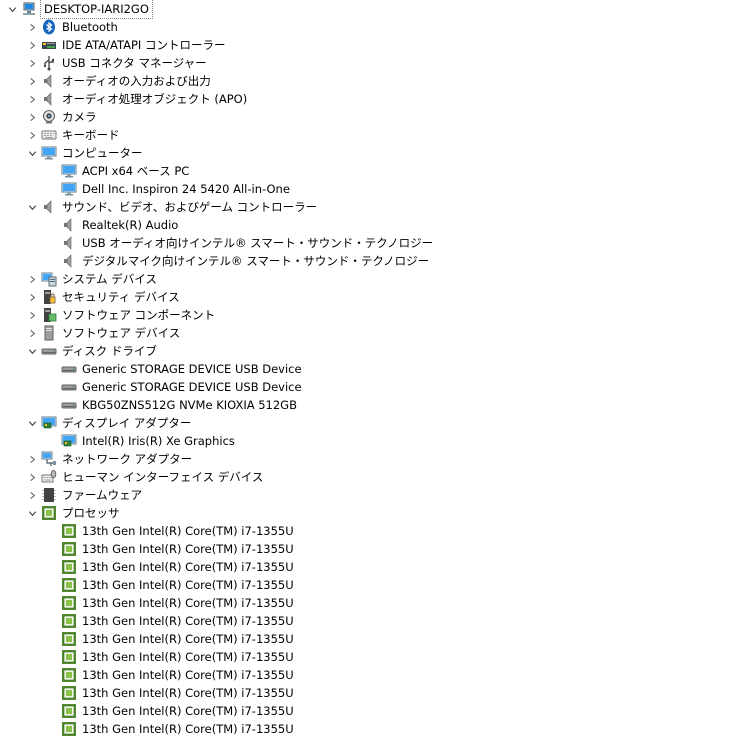  I want to click on tree-device: USB オーディオ向けインテル® スマート・サウンド・テクノロジー, so click(217, 243).